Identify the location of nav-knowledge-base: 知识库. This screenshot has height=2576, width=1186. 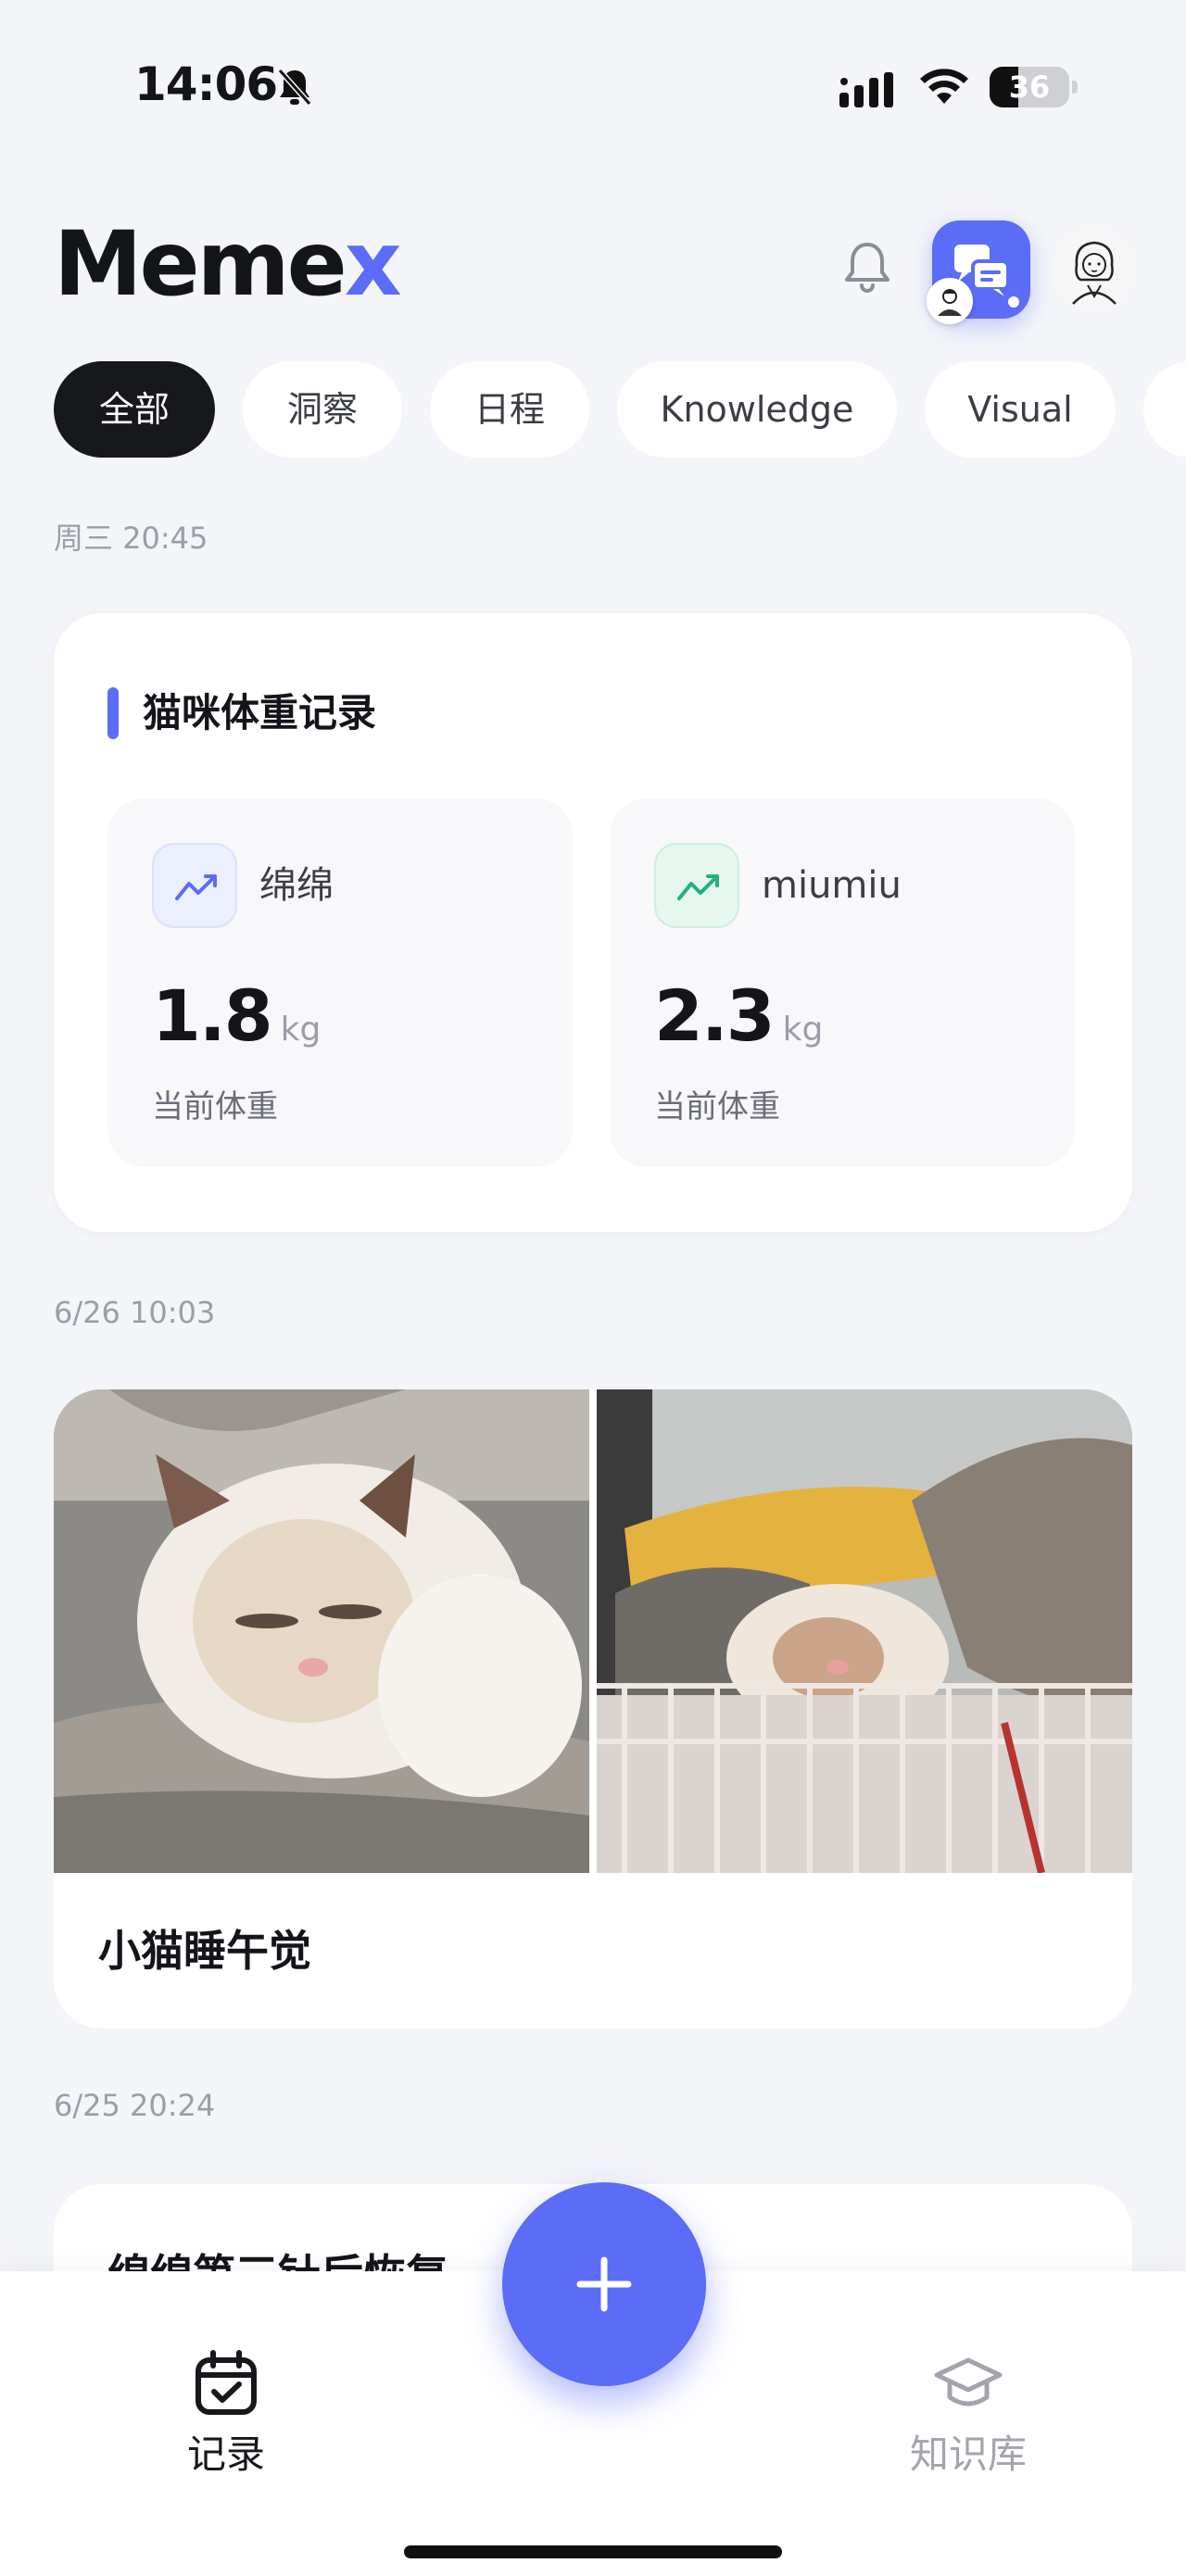
(968, 2428).